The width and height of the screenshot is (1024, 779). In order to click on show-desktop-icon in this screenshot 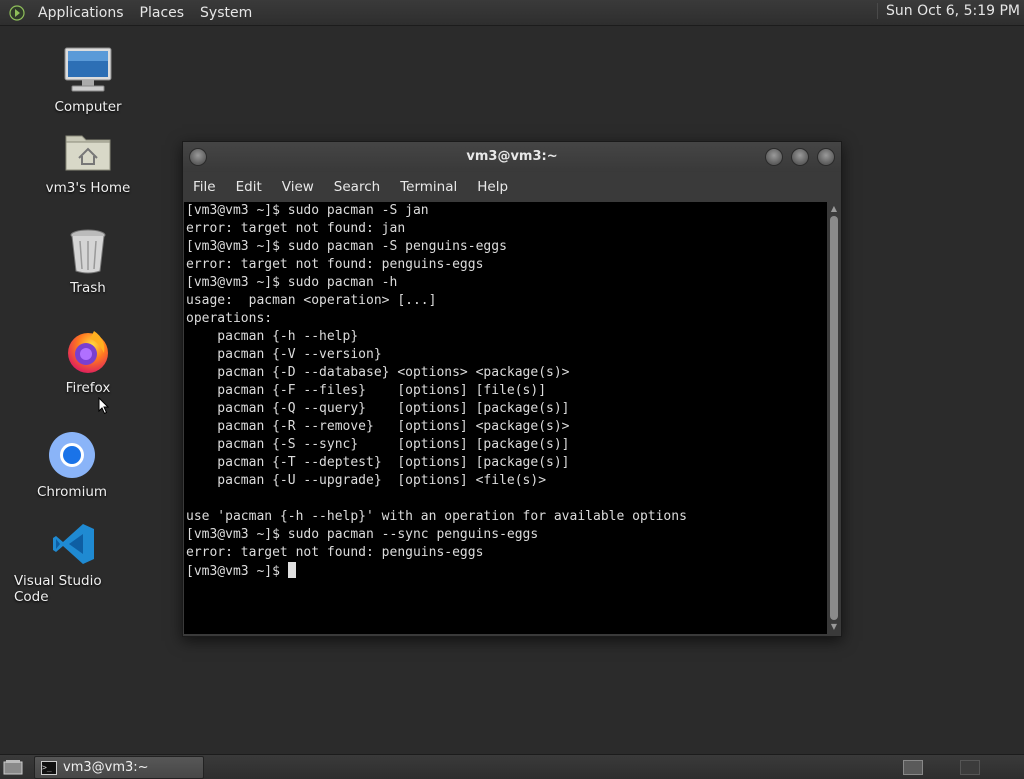, I will do `click(13, 767)`.